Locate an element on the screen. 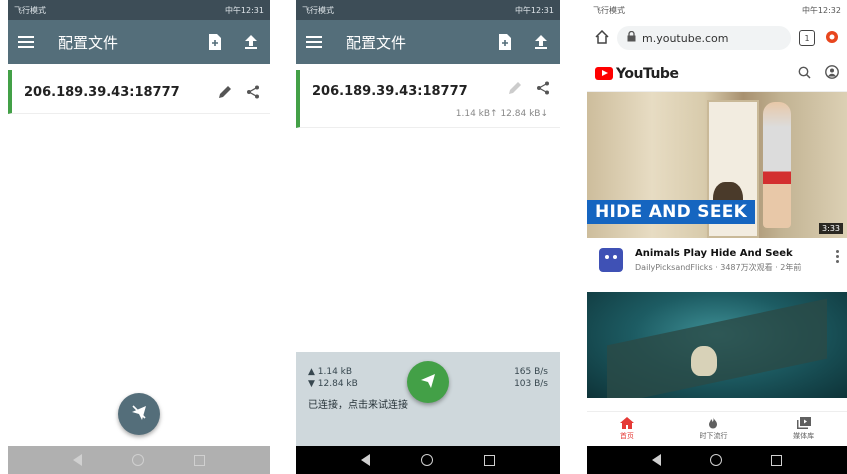 The height and width of the screenshot is (474, 847). tab-home-label: 首页 is located at coordinates (626, 436).